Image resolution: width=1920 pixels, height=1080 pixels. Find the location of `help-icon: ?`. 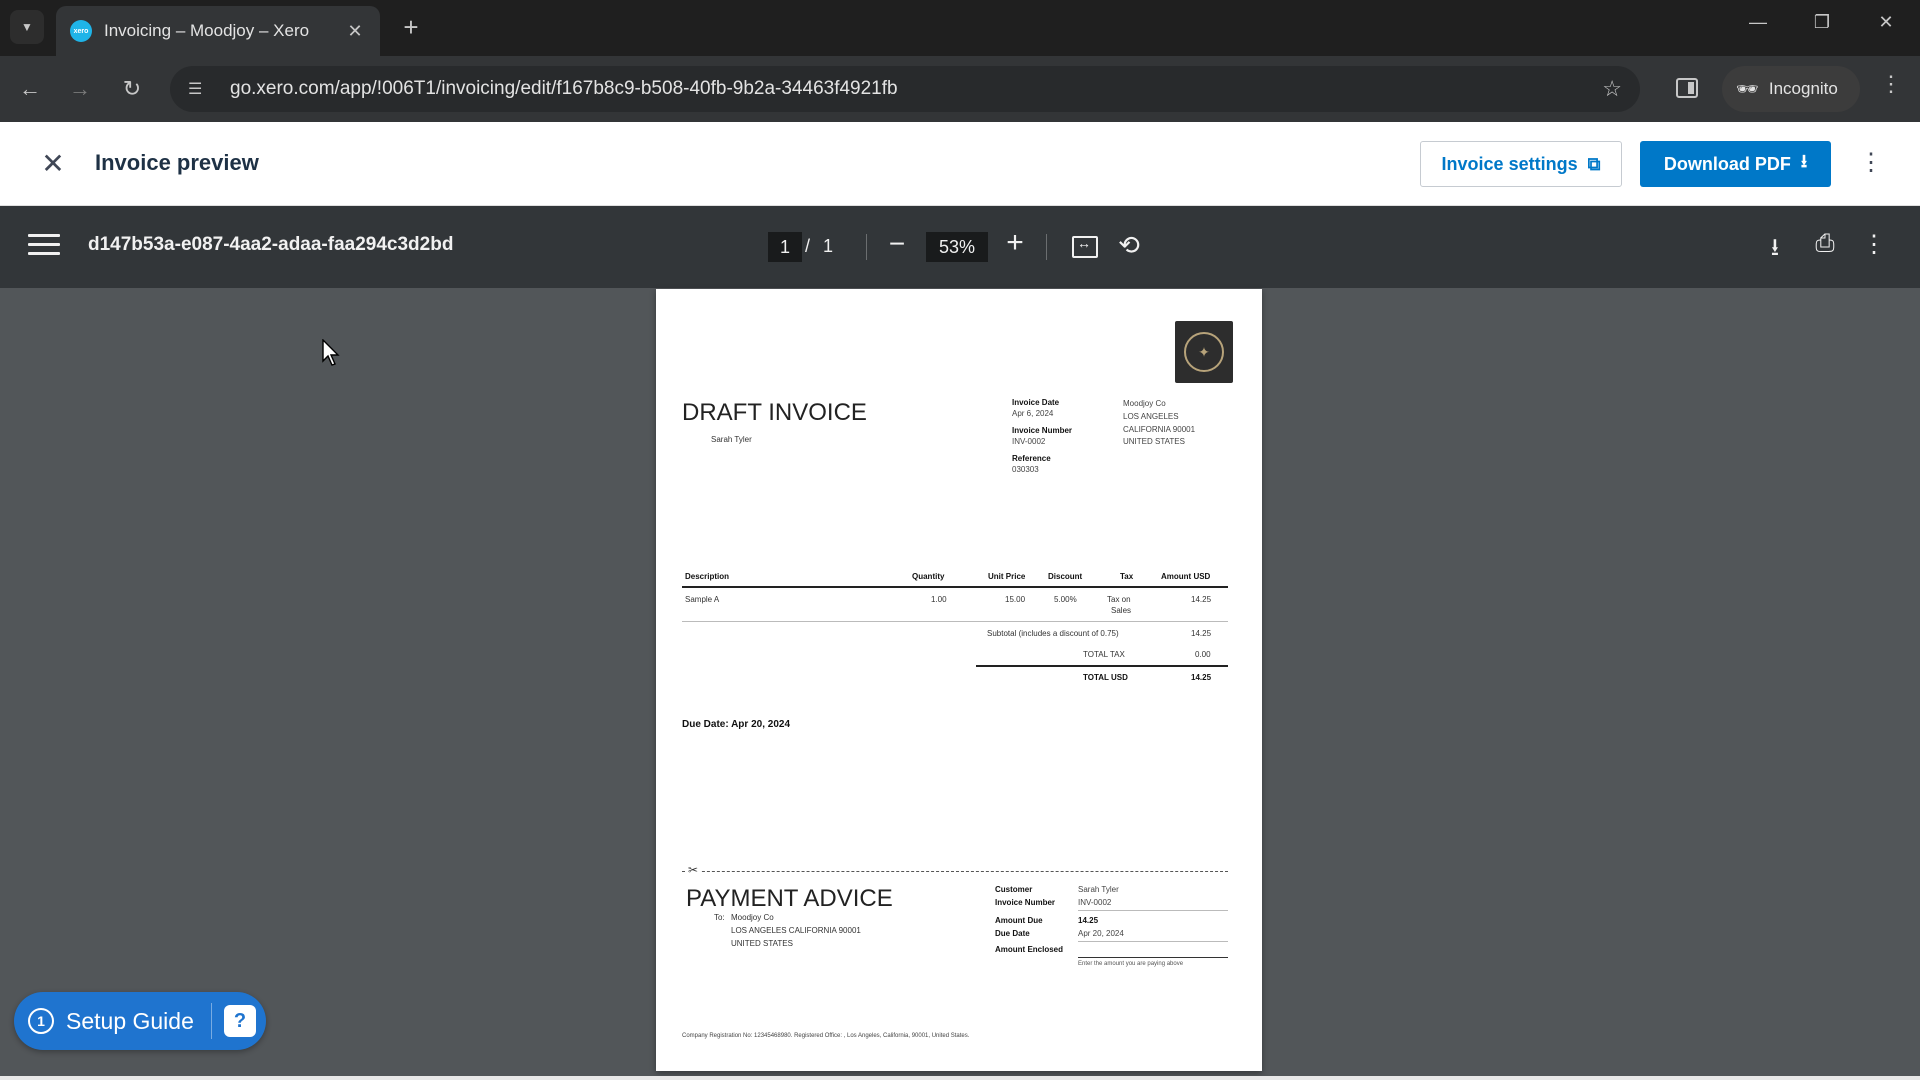

help-icon: ? is located at coordinates (240, 1021).